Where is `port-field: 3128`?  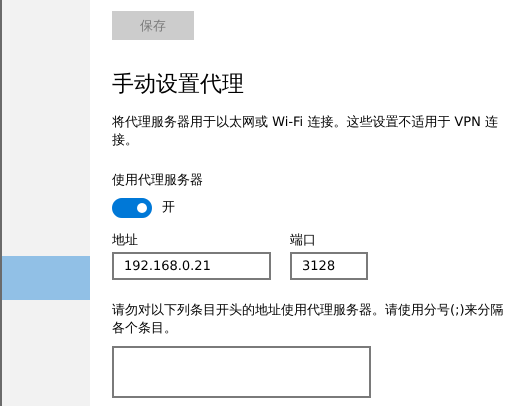 port-field: 3128 is located at coordinates (329, 266).